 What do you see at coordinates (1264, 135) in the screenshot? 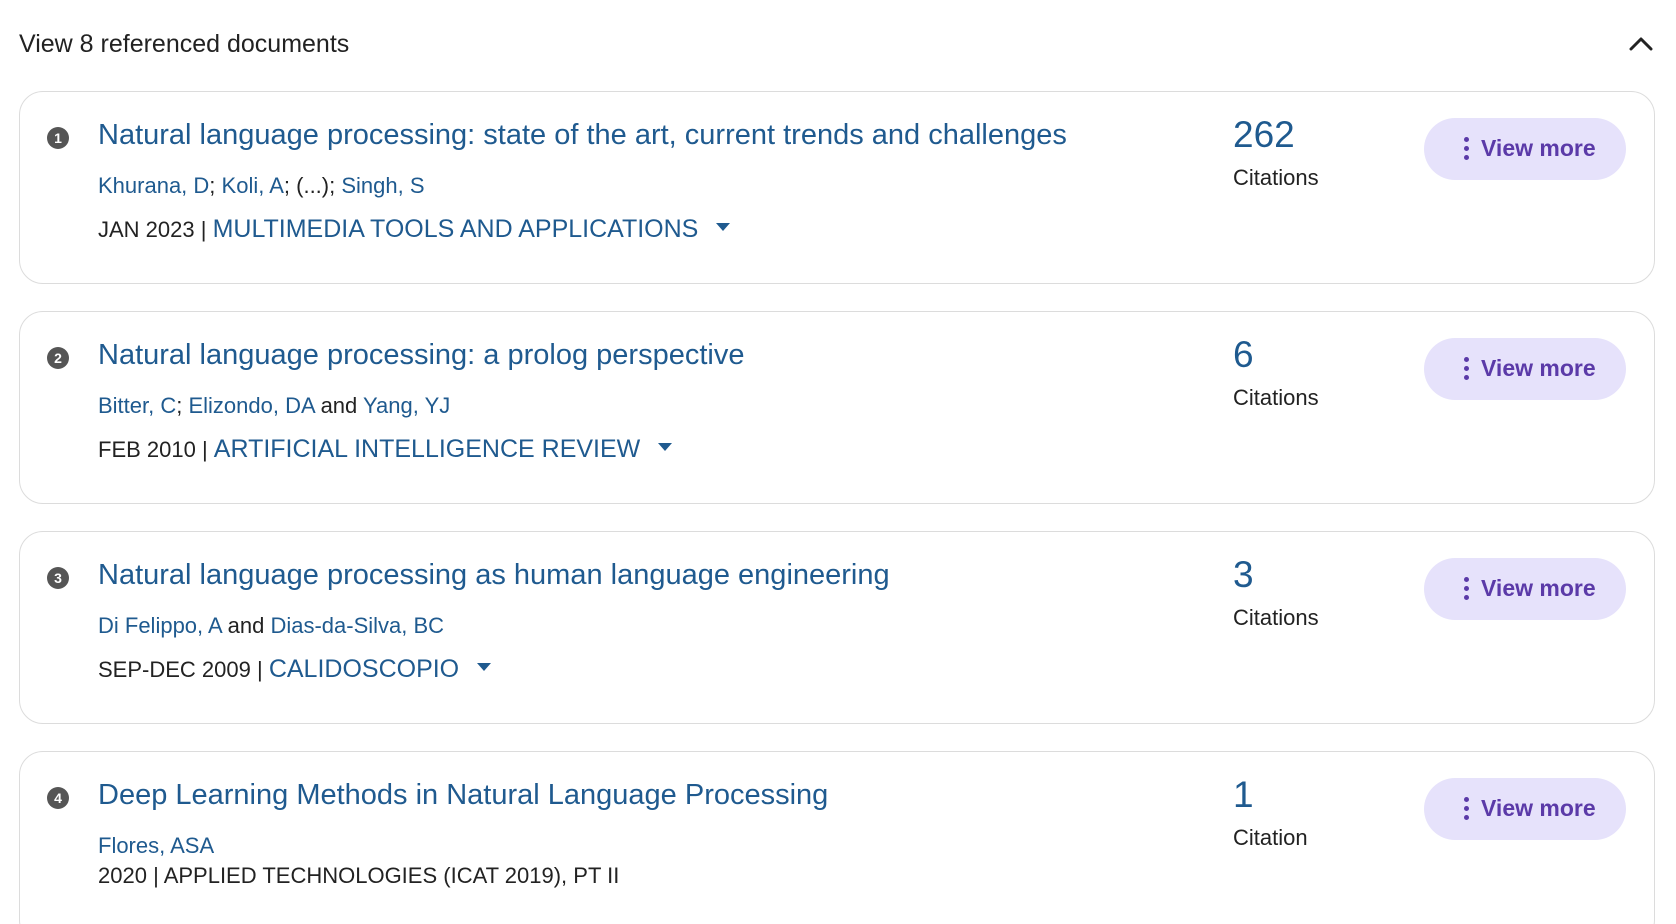
I see `citation-count: 262` at bounding box center [1264, 135].